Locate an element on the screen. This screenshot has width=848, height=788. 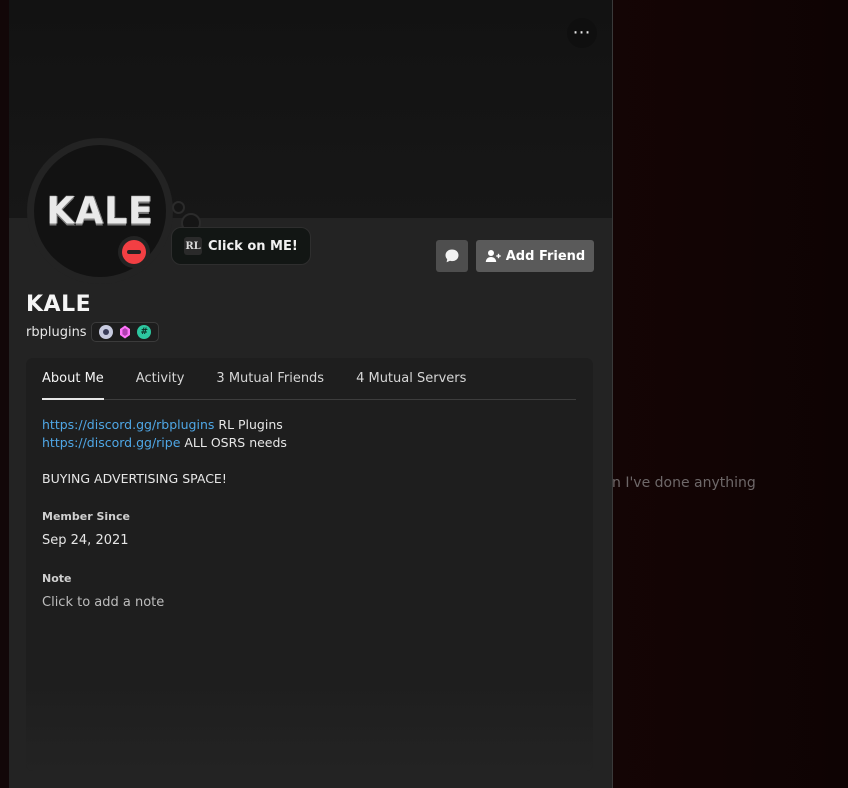
message-bubble-icon is located at coordinates (452, 256).